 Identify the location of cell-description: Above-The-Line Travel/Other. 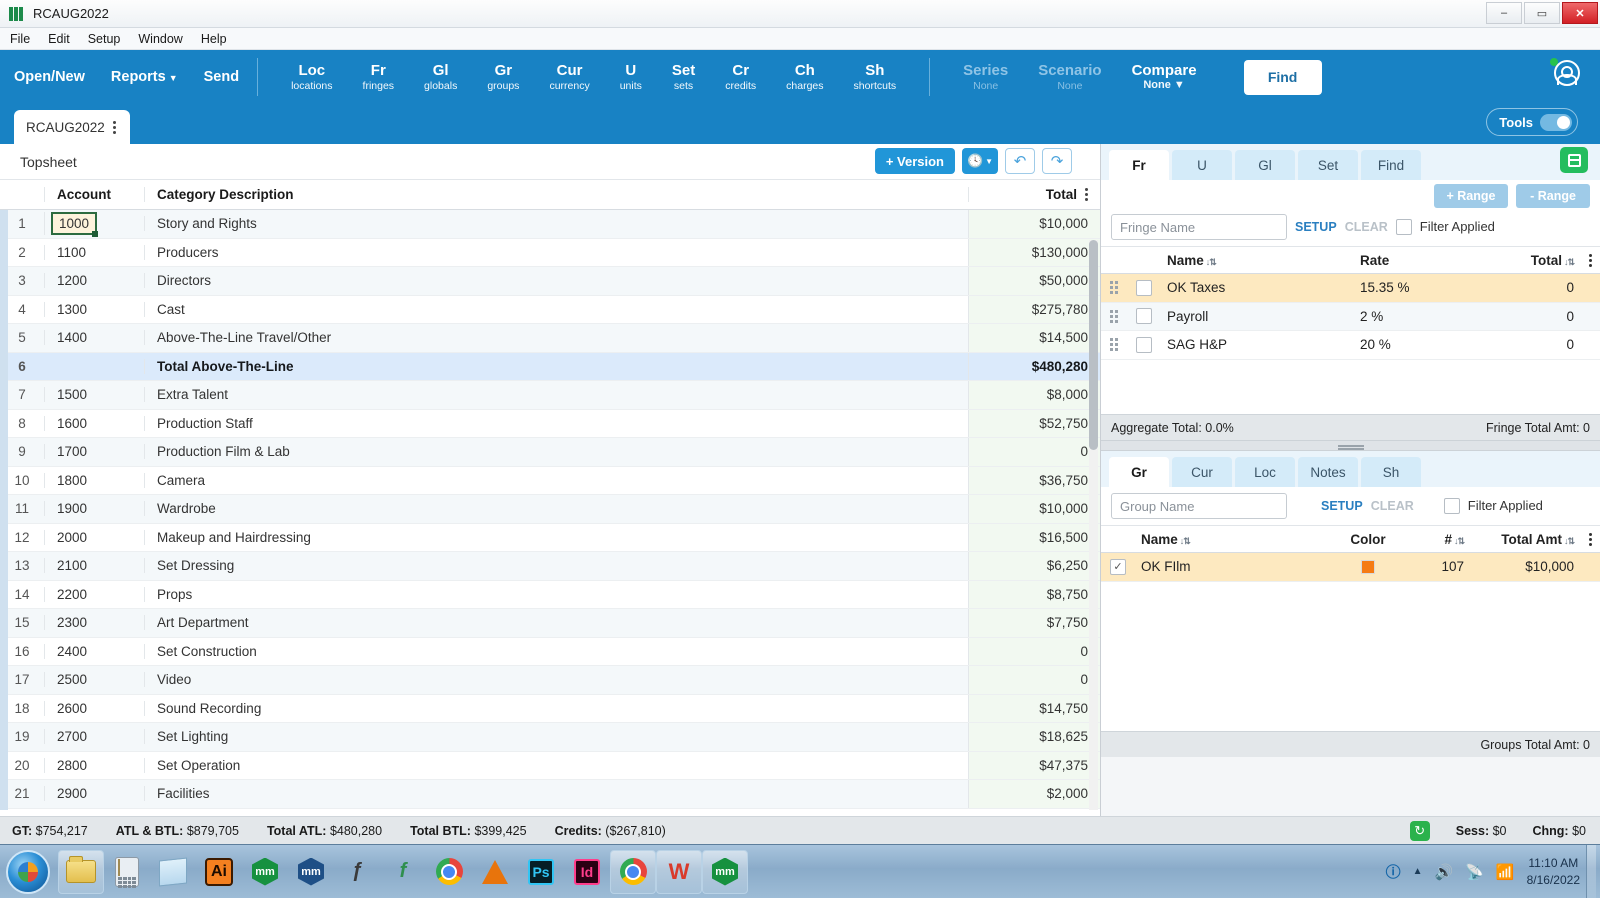
(556, 338).